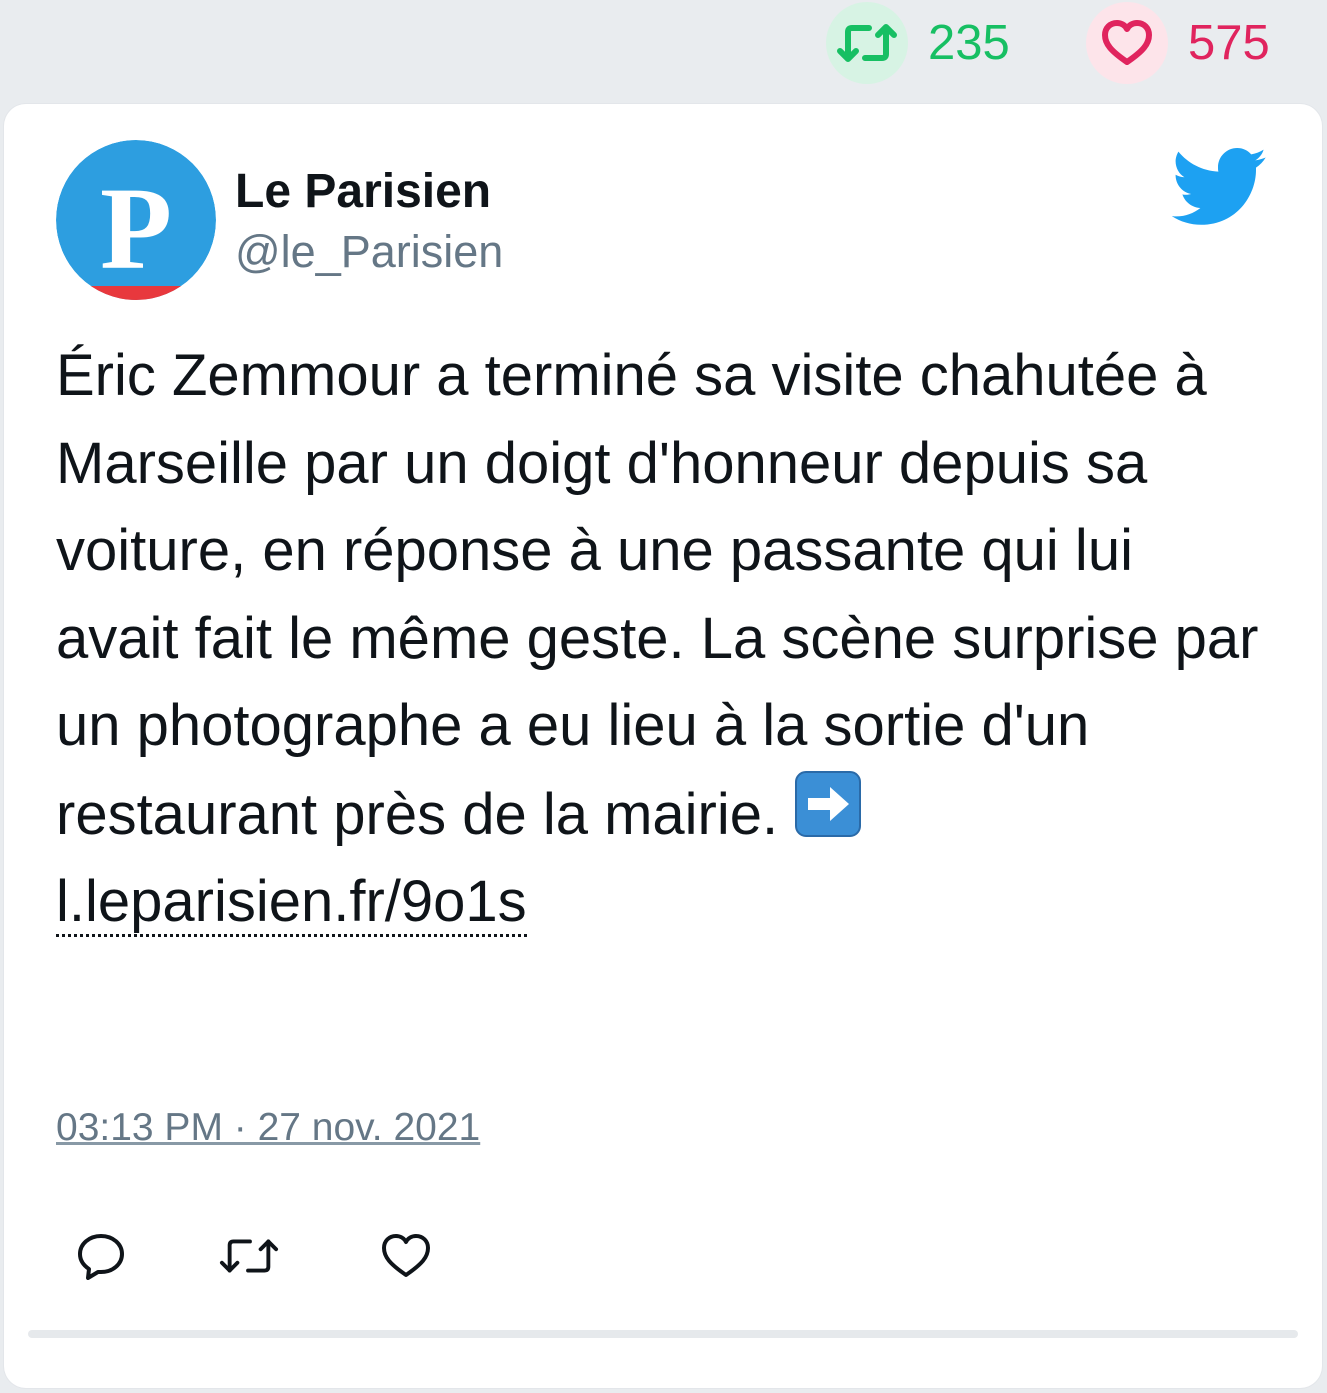 This screenshot has height=1393, width=1327. I want to click on tweet-link: l.leparisien.fr/9o1s, so click(291, 903).